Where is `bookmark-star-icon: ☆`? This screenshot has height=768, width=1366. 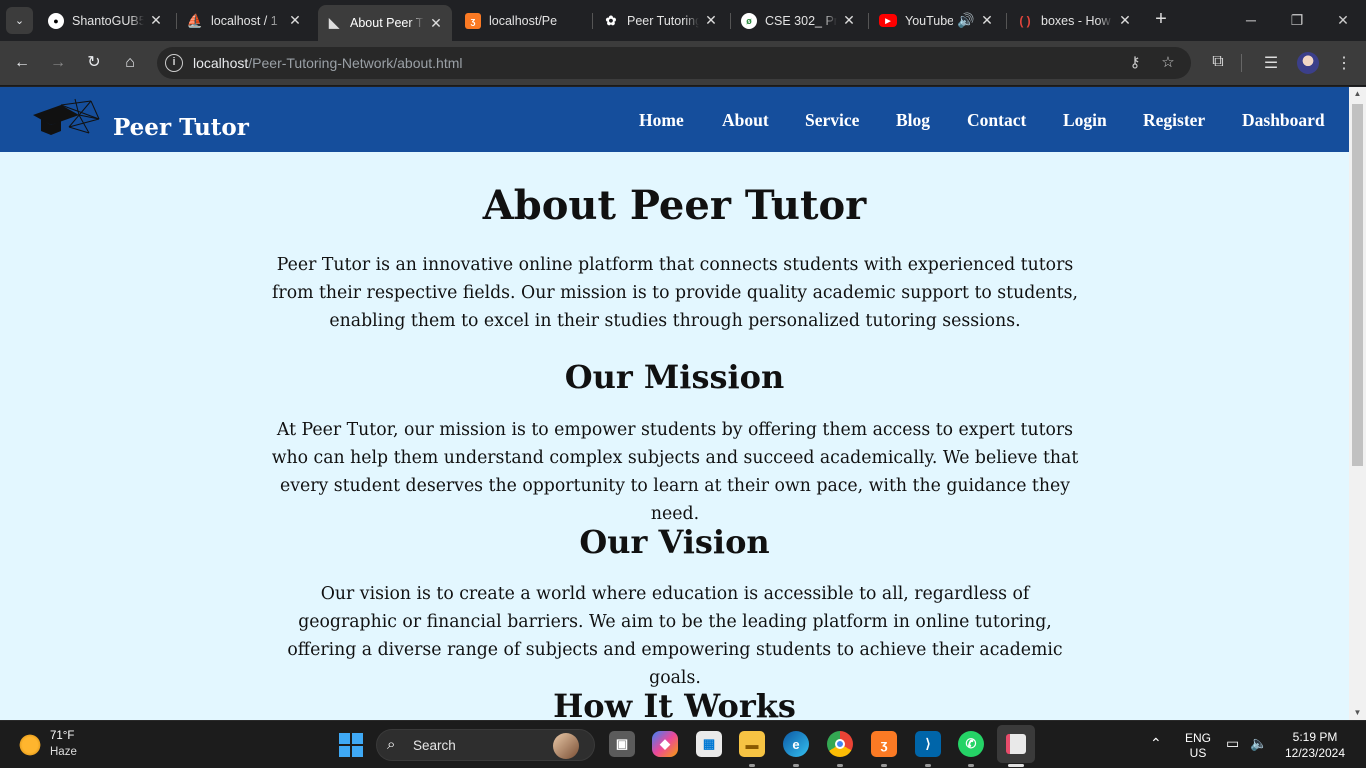
bookmark-star-icon: ☆ is located at coordinates (1168, 62).